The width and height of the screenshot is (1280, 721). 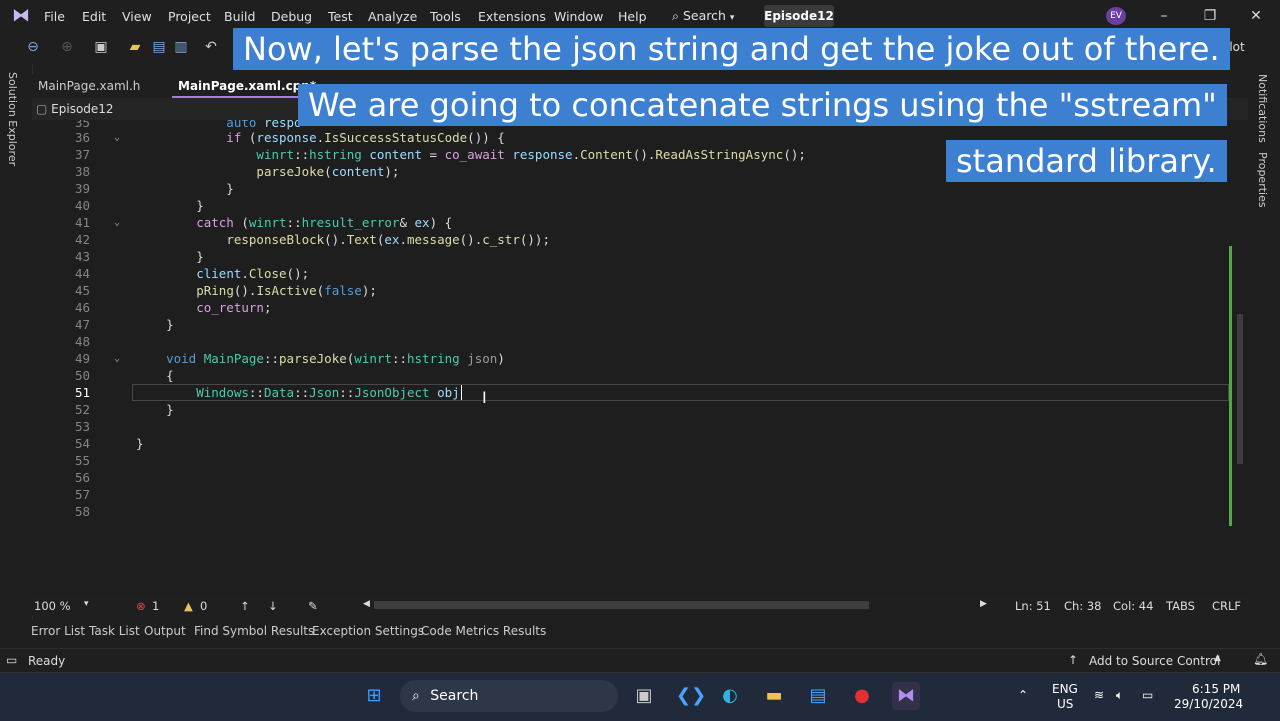 What do you see at coordinates (632, 511) in the screenshot?
I see `code-line: 58` at bounding box center [632, 511].